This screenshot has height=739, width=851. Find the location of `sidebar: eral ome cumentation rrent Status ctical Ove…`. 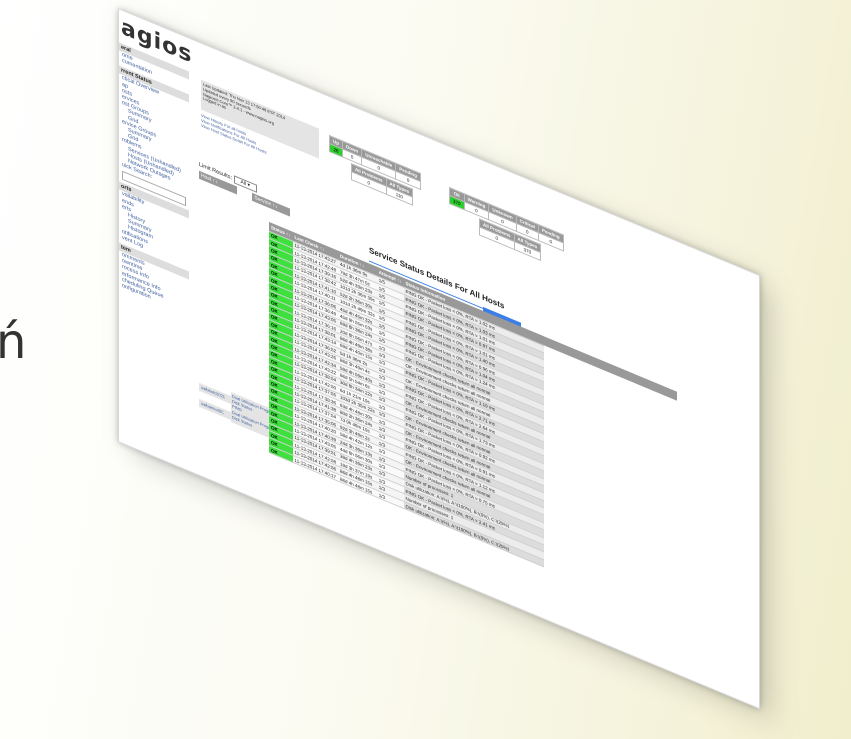

sidebar: eral ome cumentation rrent Status ctical Ove… is located at coordinates (154, 177).